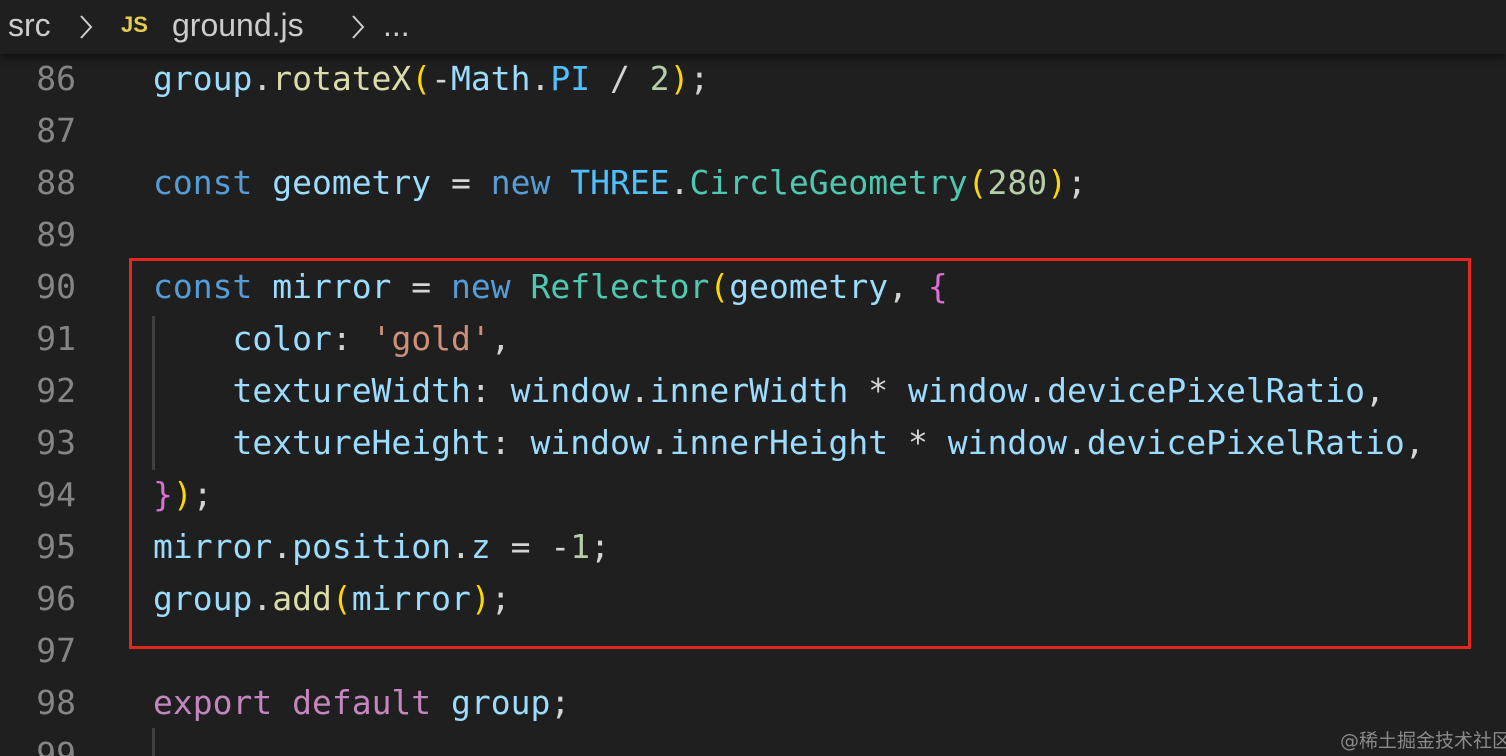 The height and width of the screenshot is (756, 1506). I want to click on line-number: 93, so click(56, 442).